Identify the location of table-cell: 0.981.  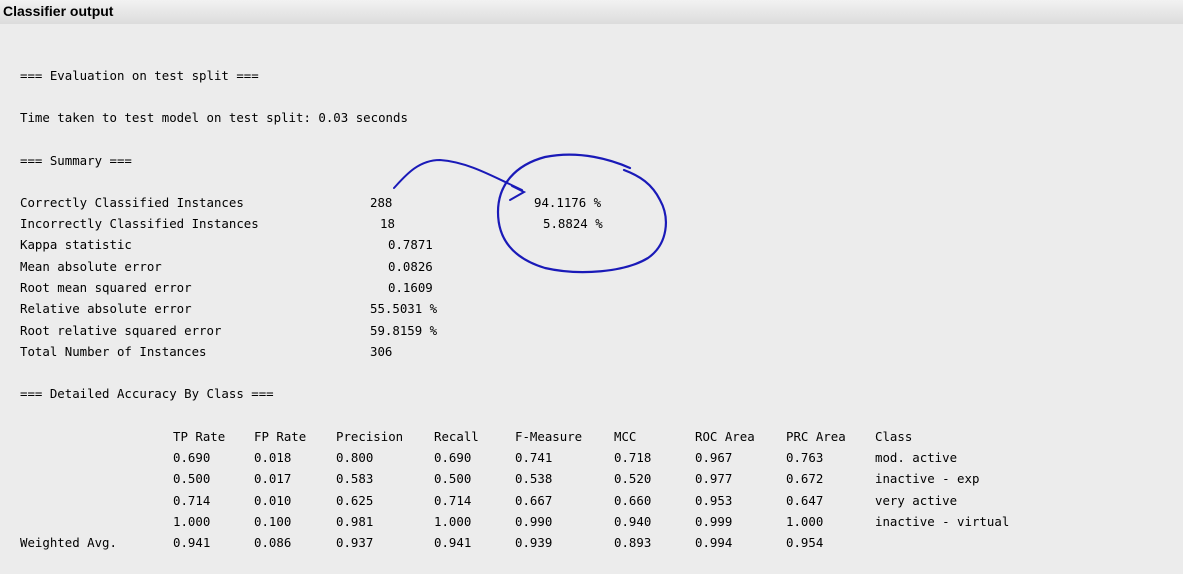
(355, 521).